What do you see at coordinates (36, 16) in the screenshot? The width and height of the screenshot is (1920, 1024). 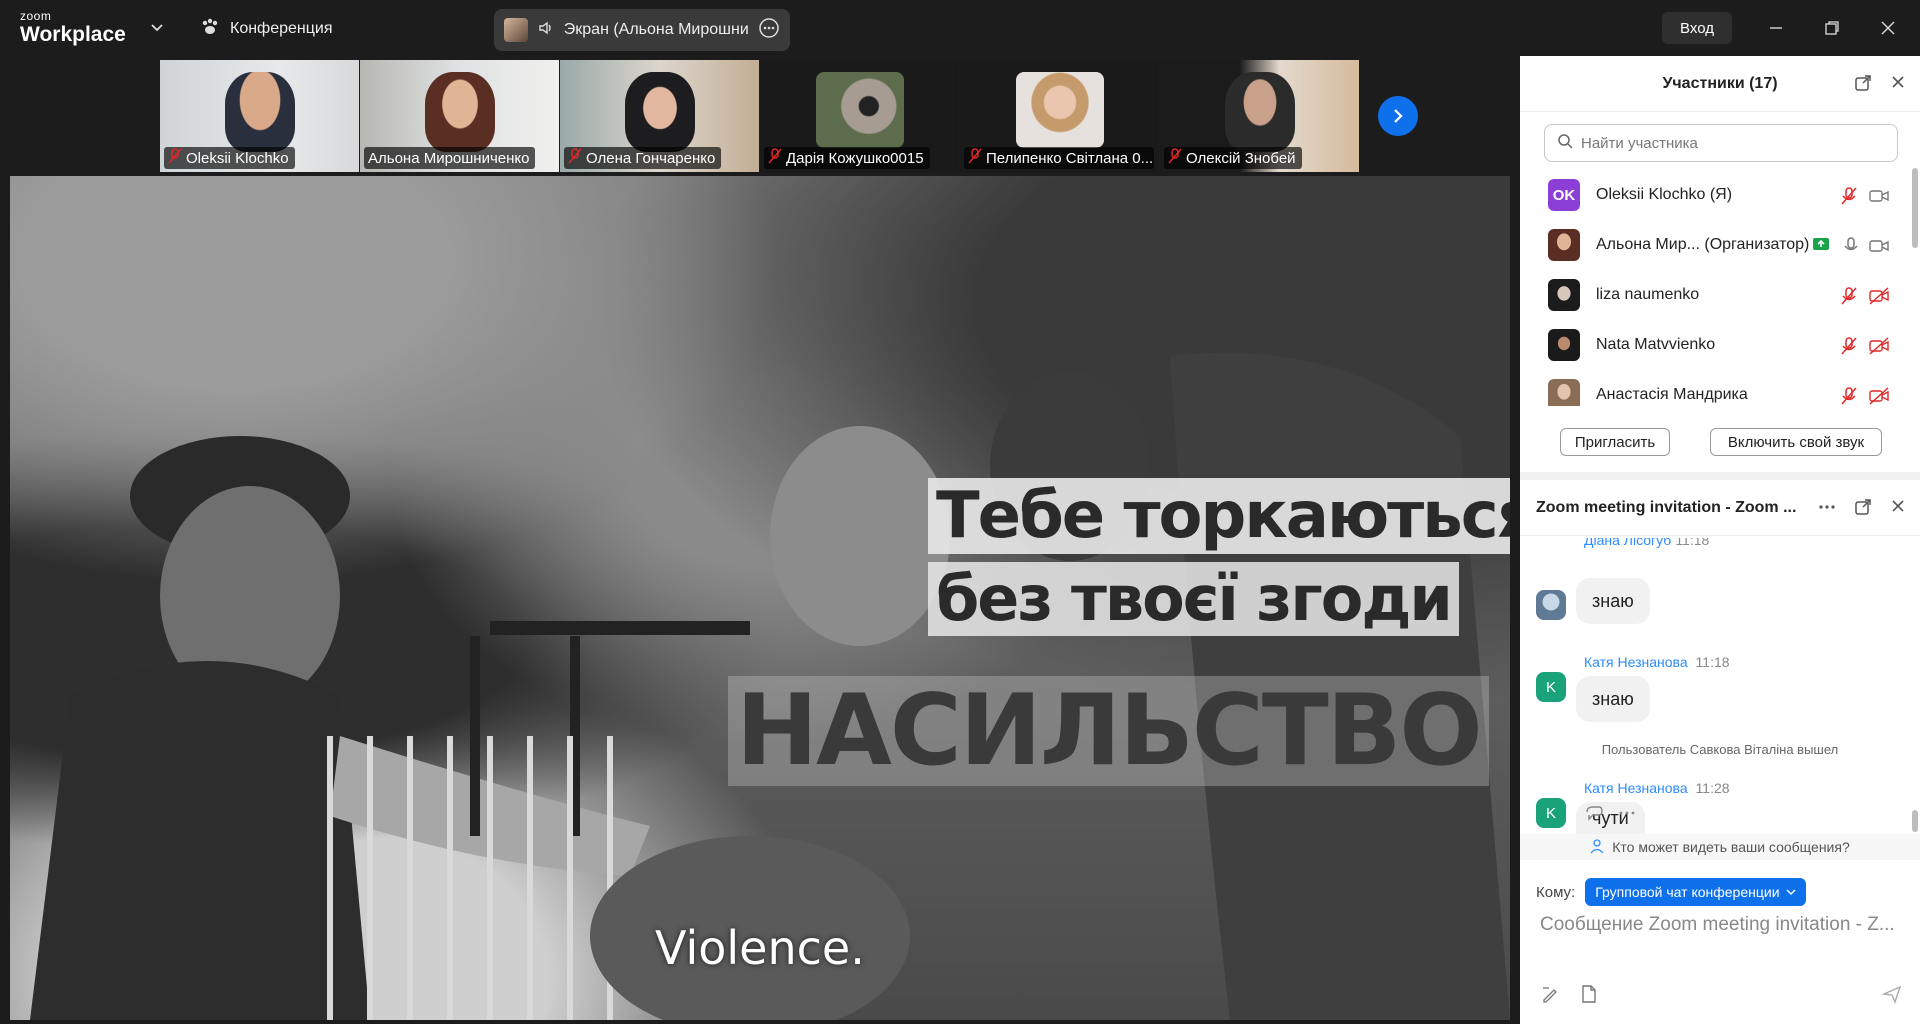 I see `logo-line1: zoom` at bounding box center [36, 16].